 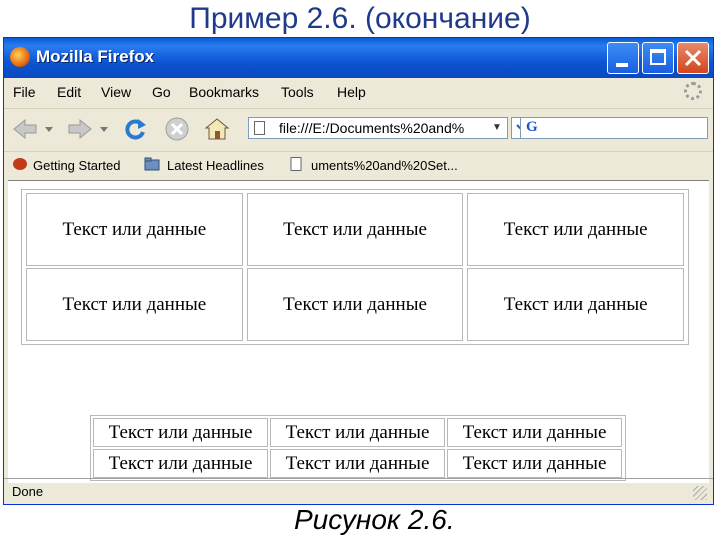 I want to click on menu-bar: File Edit View Go Bookmarks Tools Help, so click(x=358, y=92).